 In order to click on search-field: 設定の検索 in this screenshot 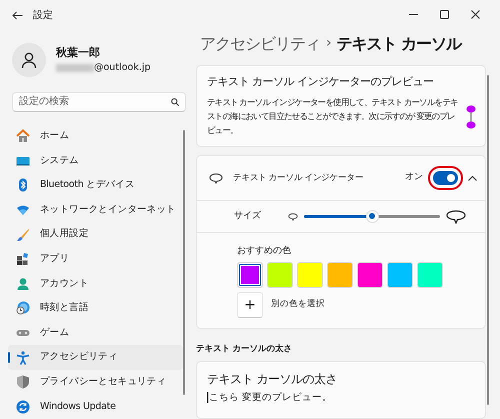, I will do `click(99, 102)`.